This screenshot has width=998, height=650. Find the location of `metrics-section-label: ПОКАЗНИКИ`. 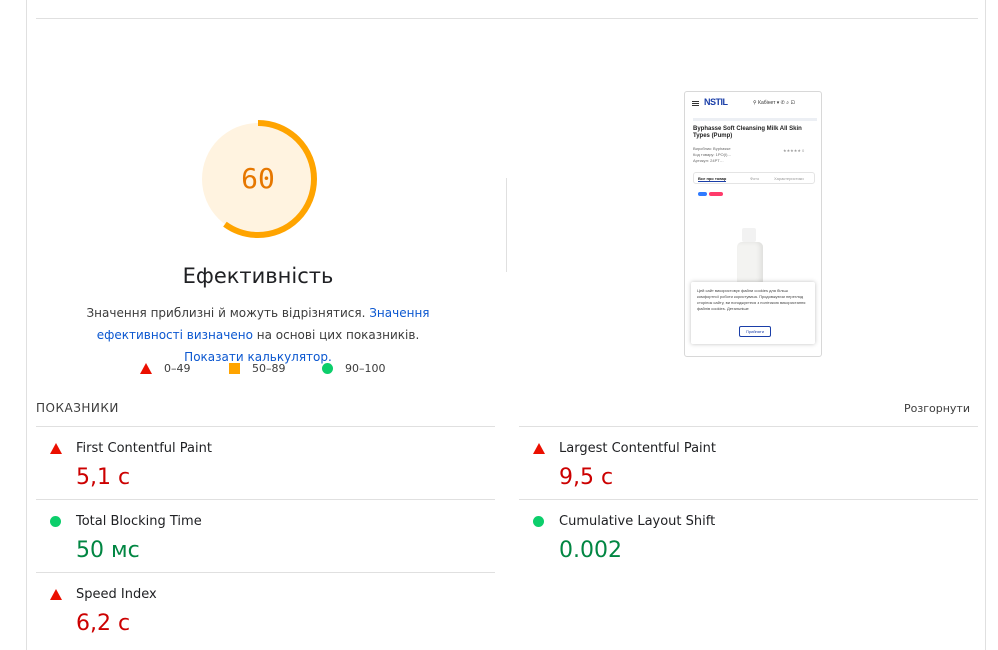

metrics-section-label: ПОКАЗНИКИ is located at coordinates (77, 408).